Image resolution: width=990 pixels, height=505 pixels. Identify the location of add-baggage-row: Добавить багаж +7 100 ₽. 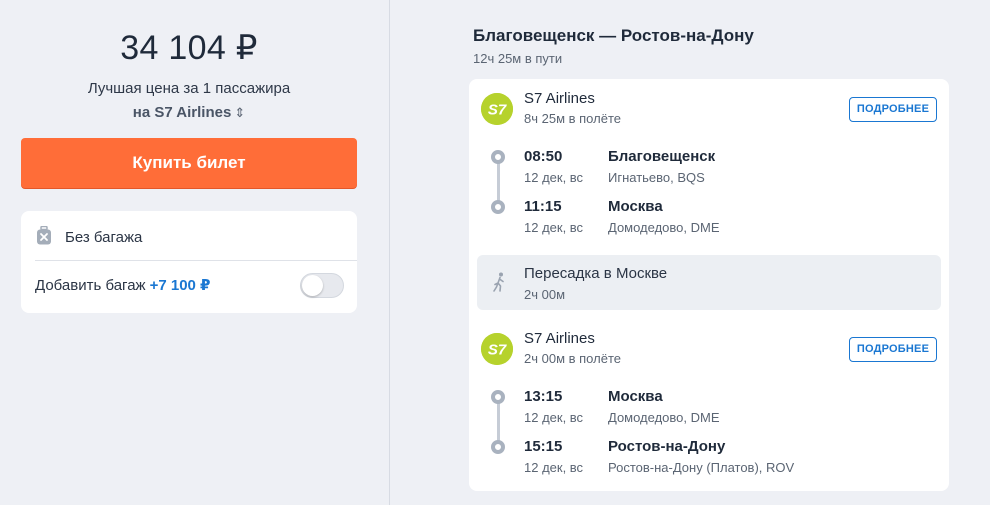
(122, 285).